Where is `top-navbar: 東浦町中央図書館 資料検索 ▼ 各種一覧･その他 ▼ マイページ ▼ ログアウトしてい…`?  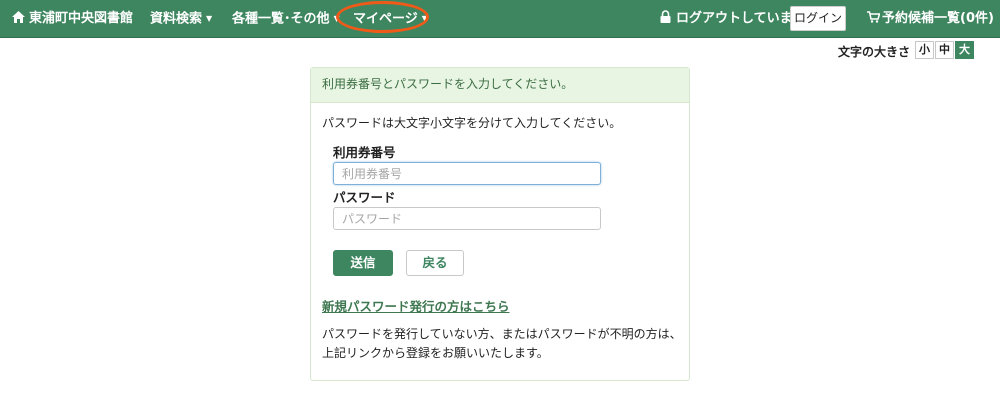 top-navbar: 東浦町中央図書館 資料検索 ▼ 各種一覧･その他 ▼ マイページ ▼ ログアウトしてい… is located at coordinates (500, 19).